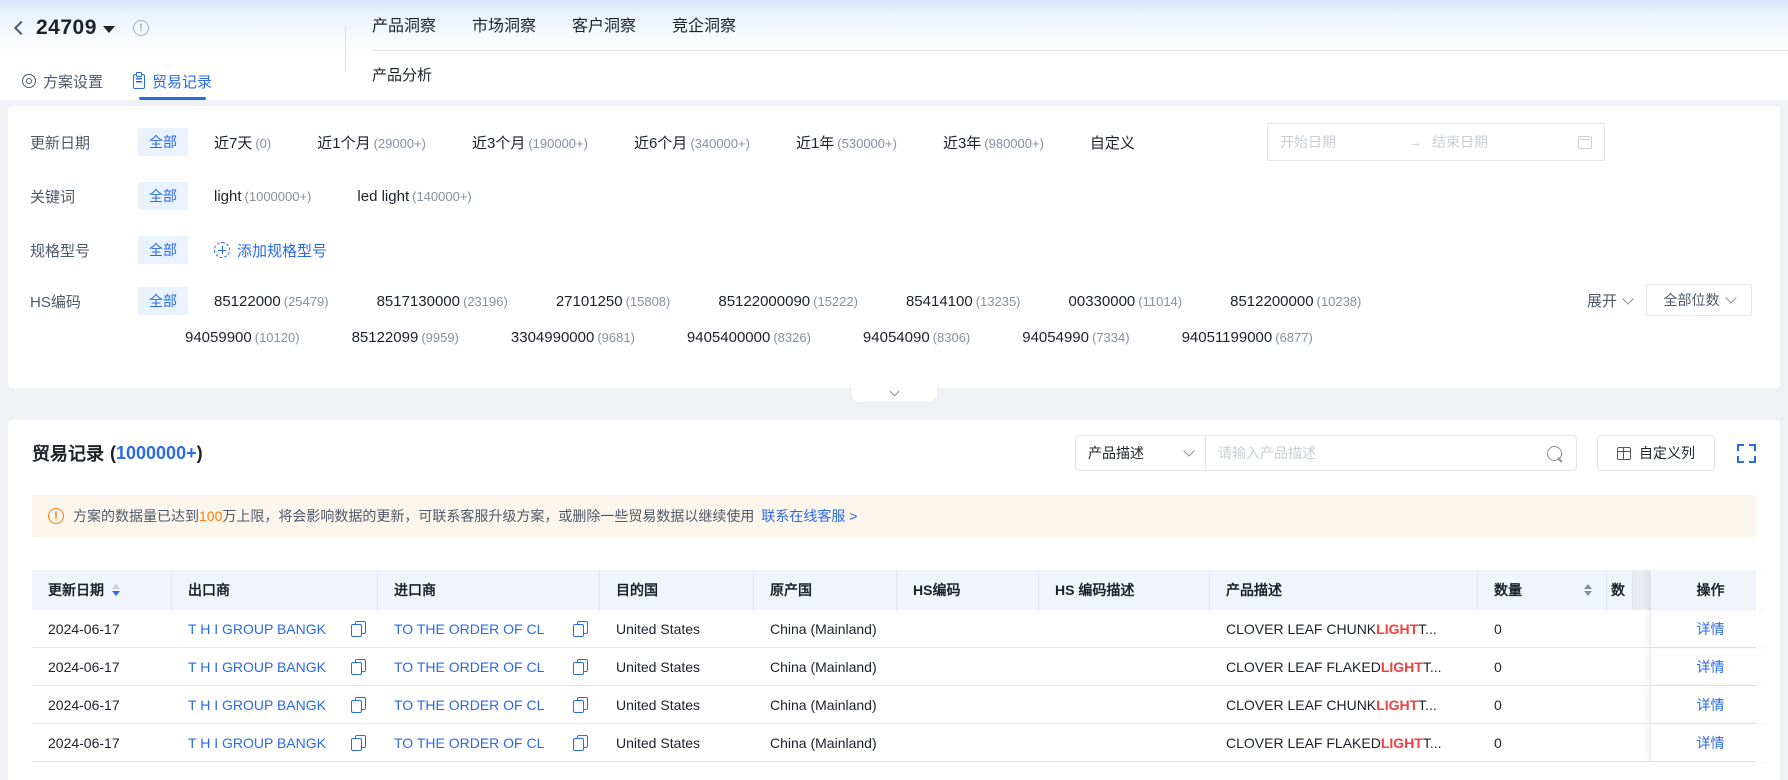 The image size is (1788, 780). I want to click on keyword-all-badge: 全部, so click(163, 196).